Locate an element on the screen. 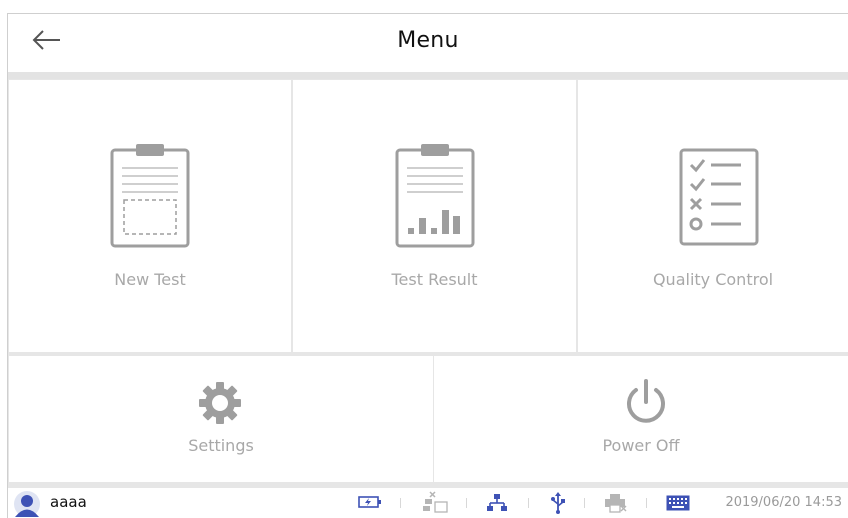 The width and height of the screenshot is (848, 518). status-datetime: 2019/06/20 14:53 is located at coordinates (783, 502).